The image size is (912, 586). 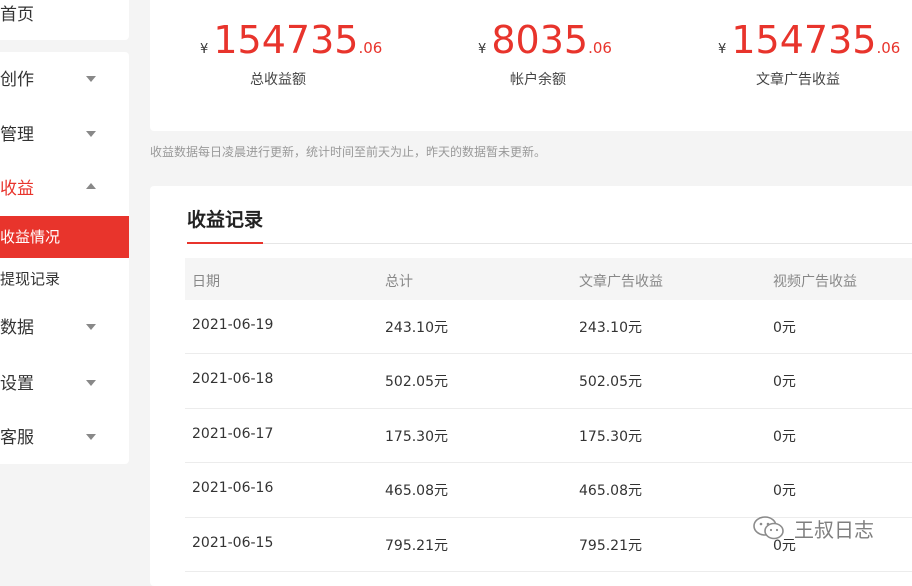 What do you see at coordinates (17, 328) in the screenshot?
I see `sidebar-item-label: 数据` at bounding box center [17, 328].